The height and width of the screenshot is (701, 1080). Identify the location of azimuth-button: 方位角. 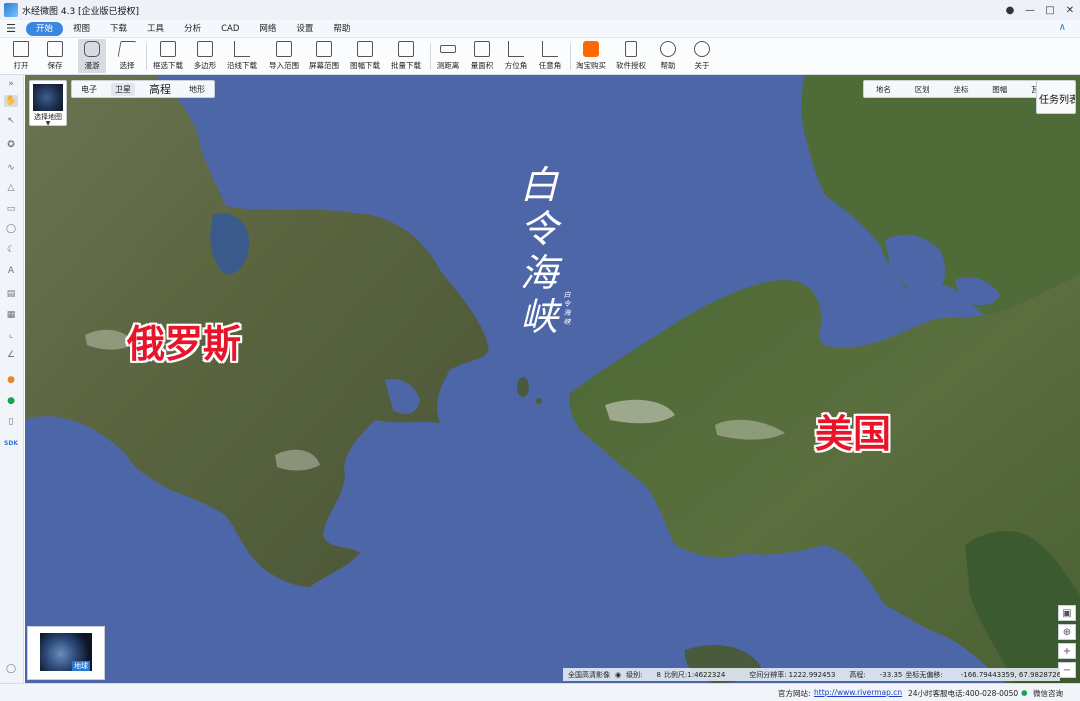
(516, 56).